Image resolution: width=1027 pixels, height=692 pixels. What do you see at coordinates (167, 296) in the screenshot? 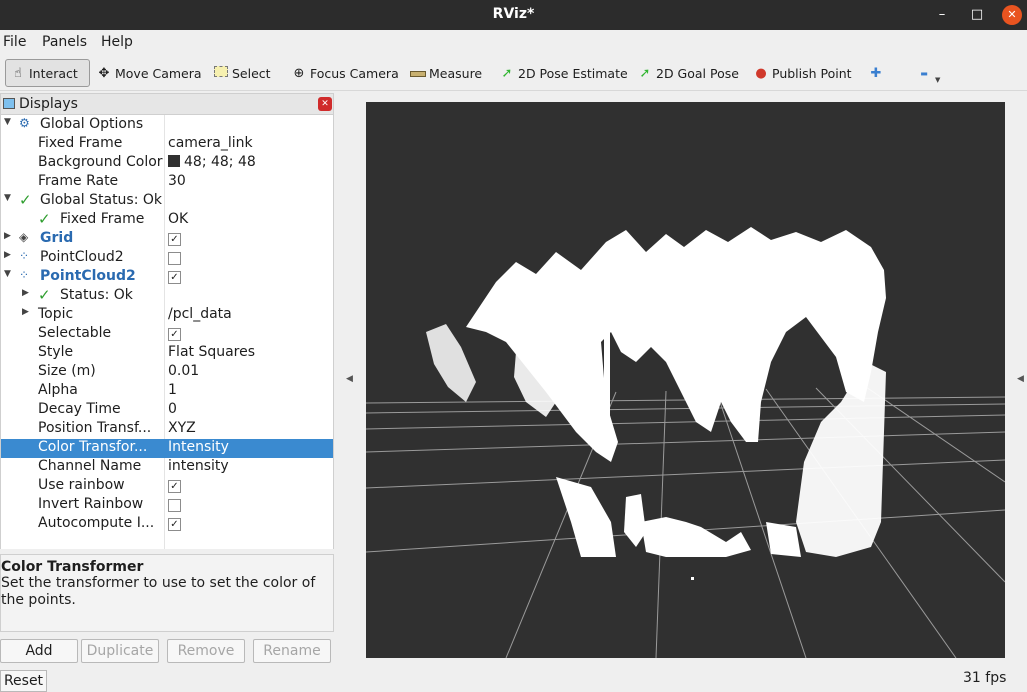
I see `tree-row-status: ▶ ✓ Status: Ok` at bounding box center [167, 296].